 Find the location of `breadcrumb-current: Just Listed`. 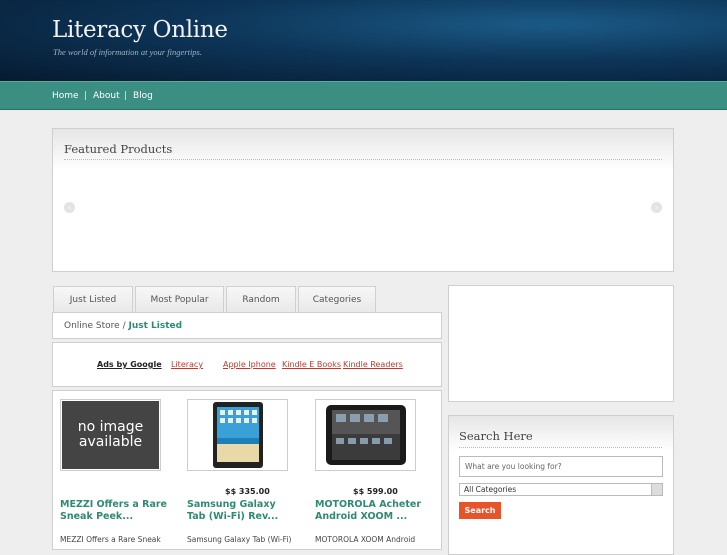

breadcrumb-current: Just Listed is located at coordinates (155, 326).